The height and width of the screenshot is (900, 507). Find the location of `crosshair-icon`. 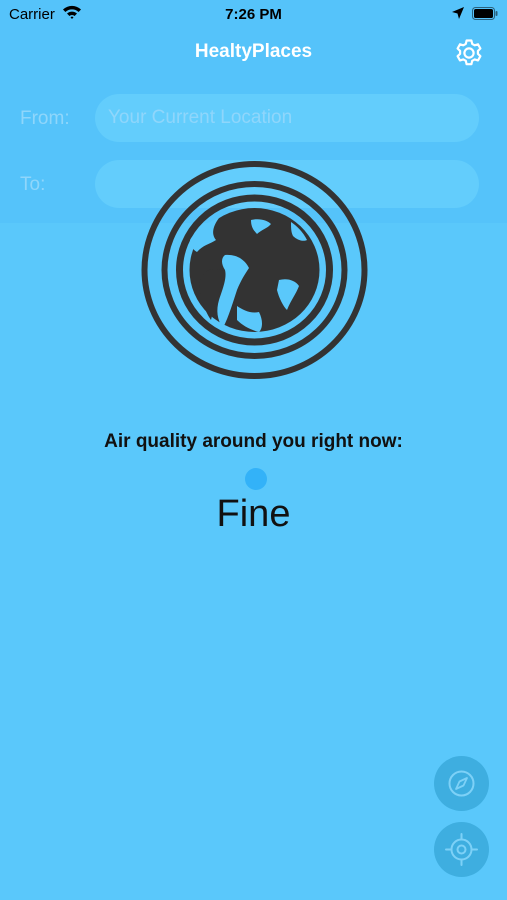

crosshair-icon is located at coordinates (461, 849).